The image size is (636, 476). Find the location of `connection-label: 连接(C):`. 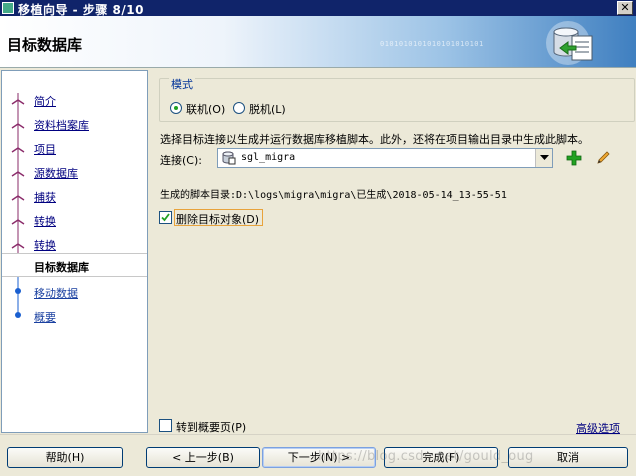

connection-label: 连接(C): is located at coordinates (181, 160).